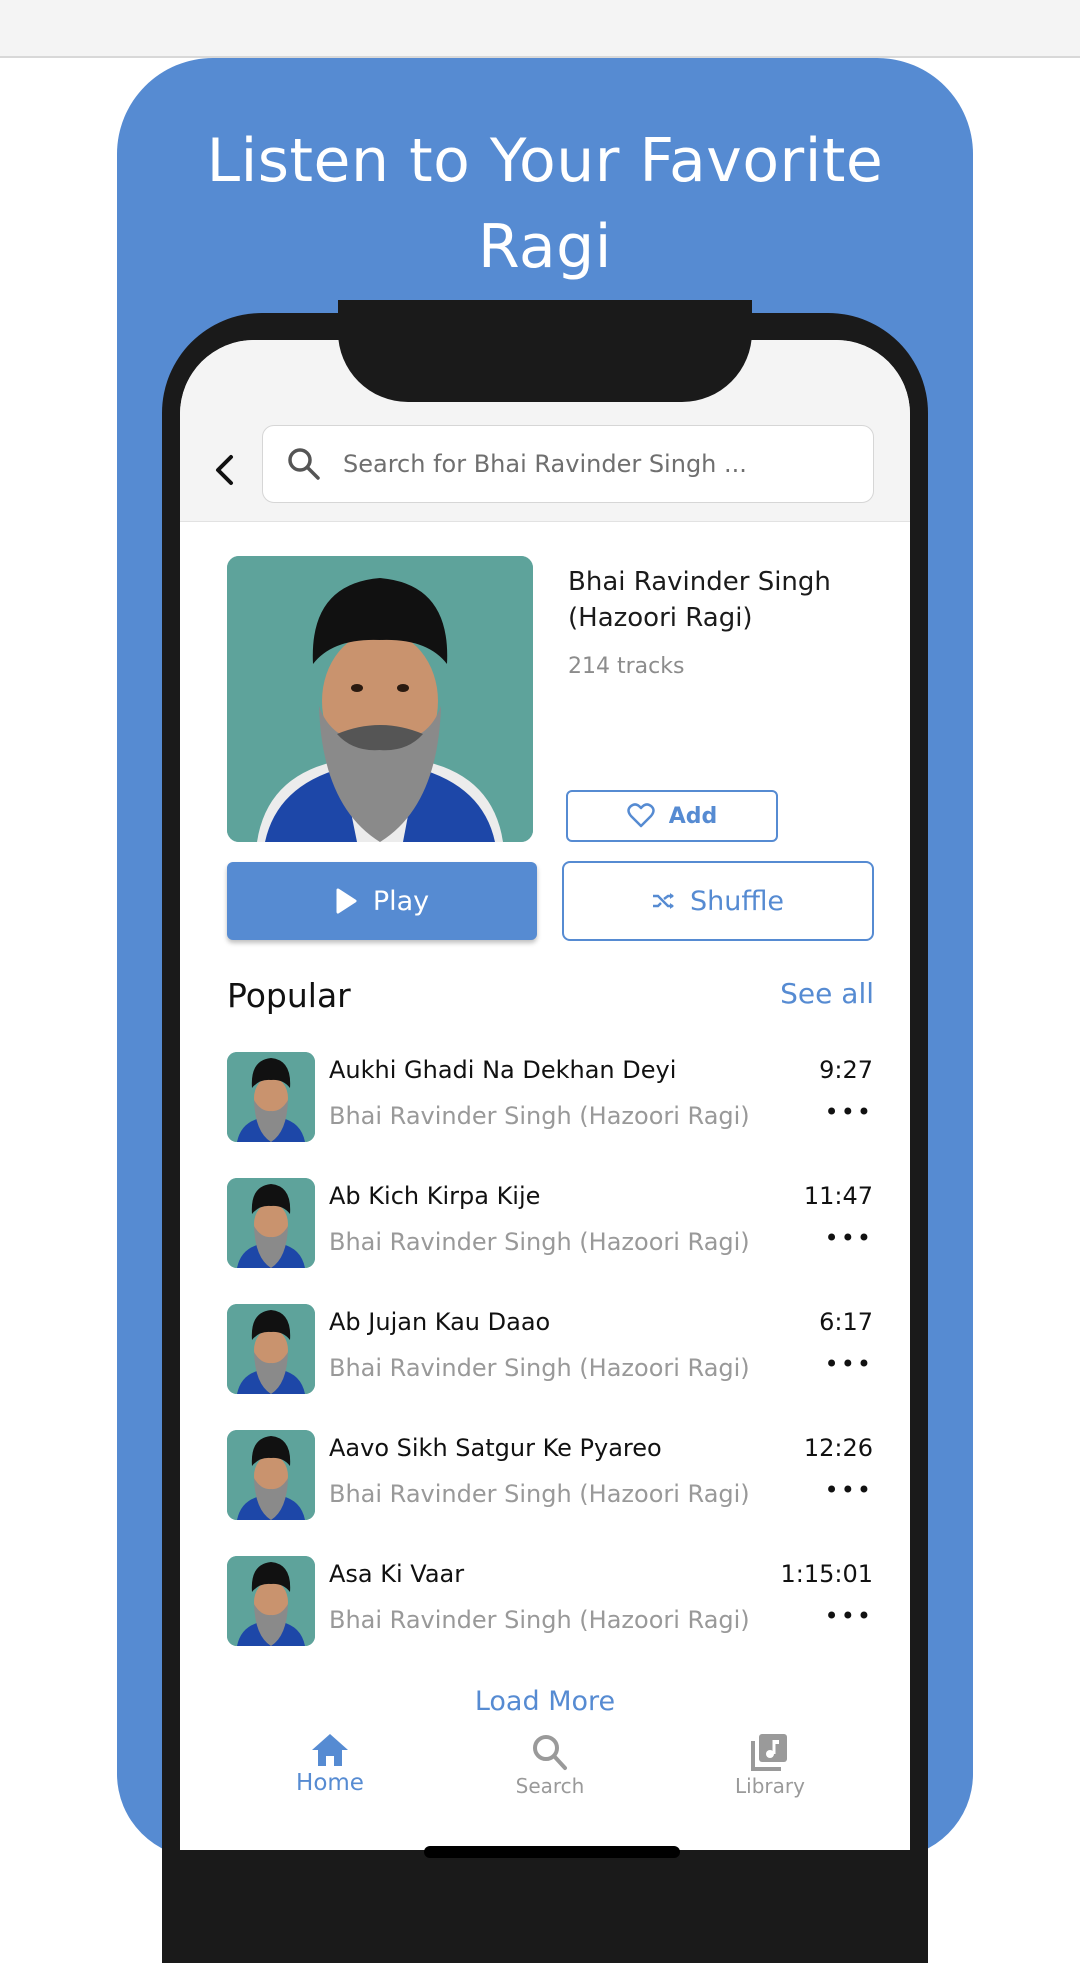 This screenshot has height=1963, width=1080. What do you see at coordinates (769, 1752) in the screenshot?
I see `library-music-icon` at bounding box center [769, 1752].